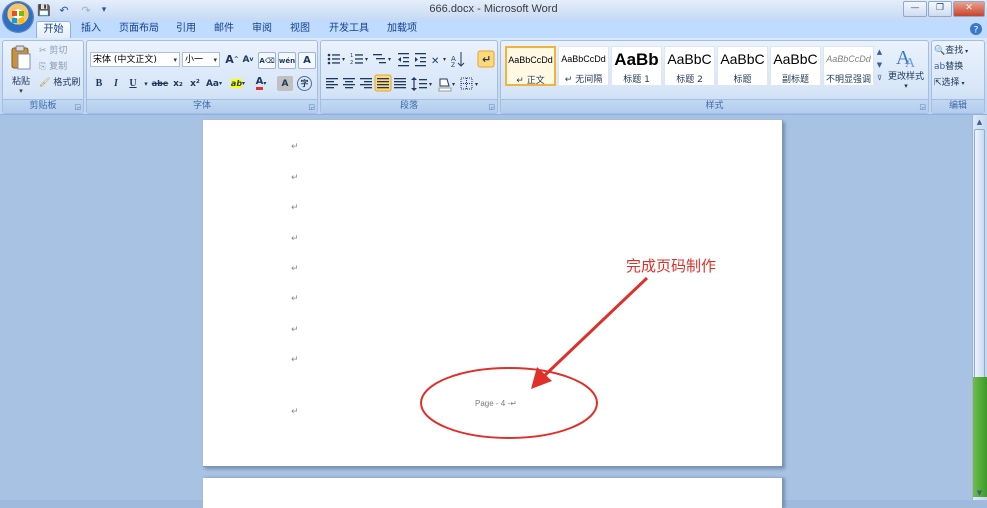 Image resolution: width=987 pixels, height=508 pixels. What do you see at coordinates (133, 83) in the screenshot?
I see `underline-button: U` at bounding box center [133, 83].